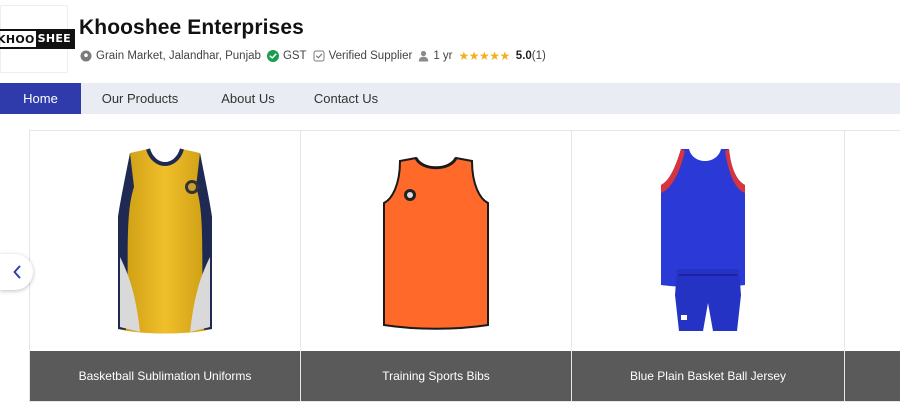  Describe the element at coordinates (539, 56) in the screenshot. I see `rating-count: (1)` at that location.